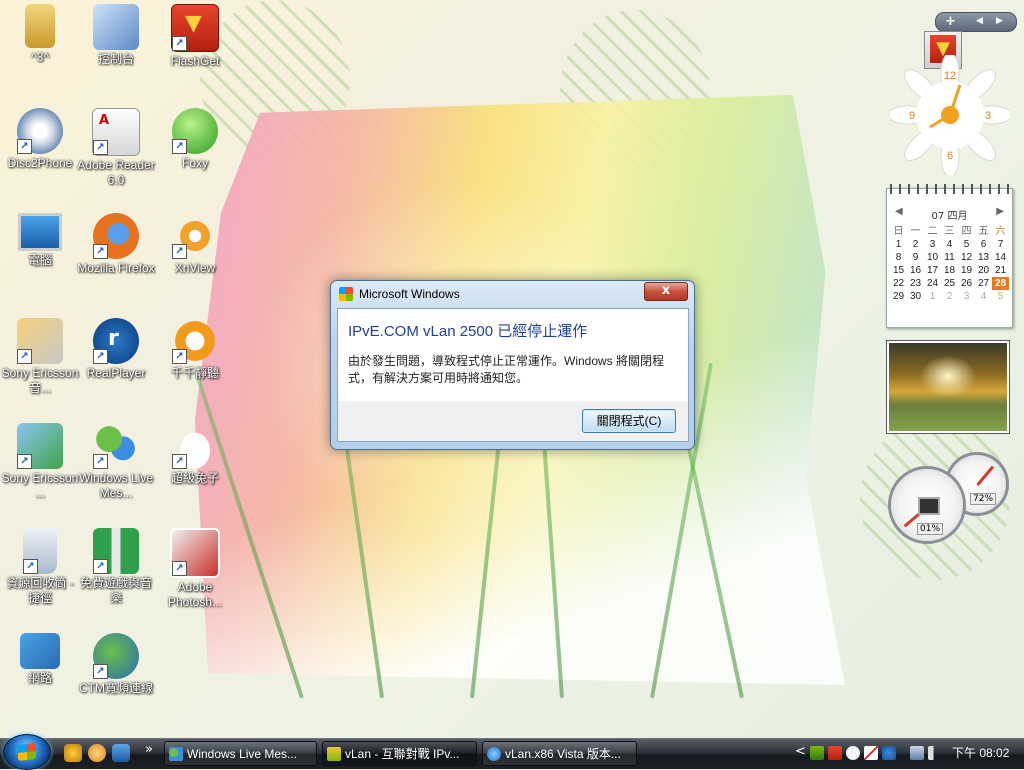  What do you see at coordinates (149, 749) in the screenshot?
I see `quicklaunch-overflow-button: »` at bounding box center [149, 749].